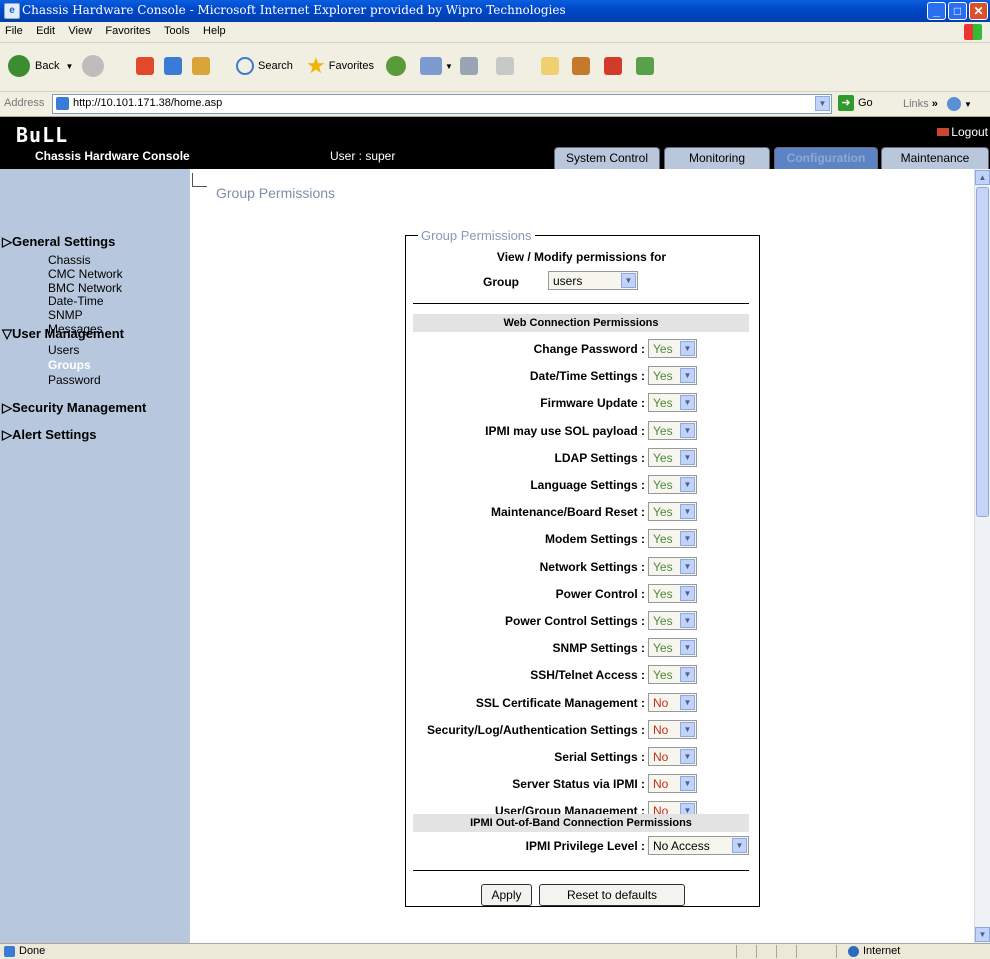 The image size is (990, 959). Describe the element at coordinates (982, 352) in the screenshot. I see `scrollbar-thumb` at that location.